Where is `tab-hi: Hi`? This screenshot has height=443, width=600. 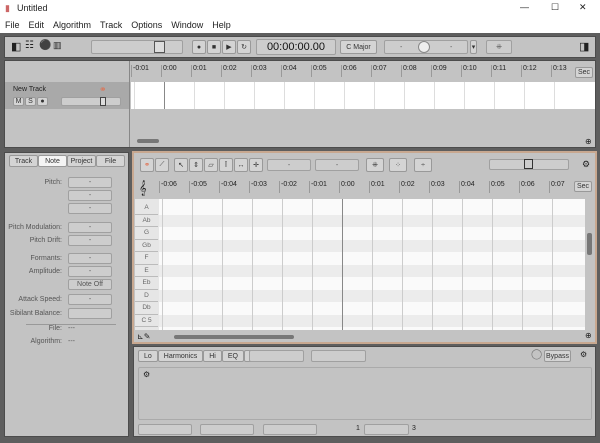
tab-hi: Hi is located at coordinates (212, 356).